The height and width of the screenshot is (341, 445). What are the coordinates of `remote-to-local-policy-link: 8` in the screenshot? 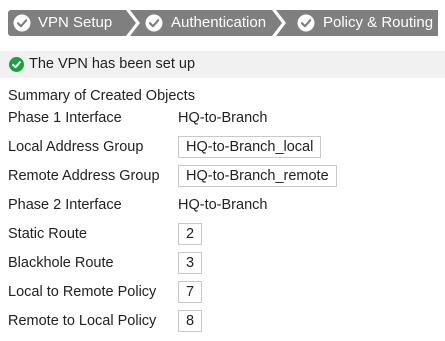 It's located at (190, 321).